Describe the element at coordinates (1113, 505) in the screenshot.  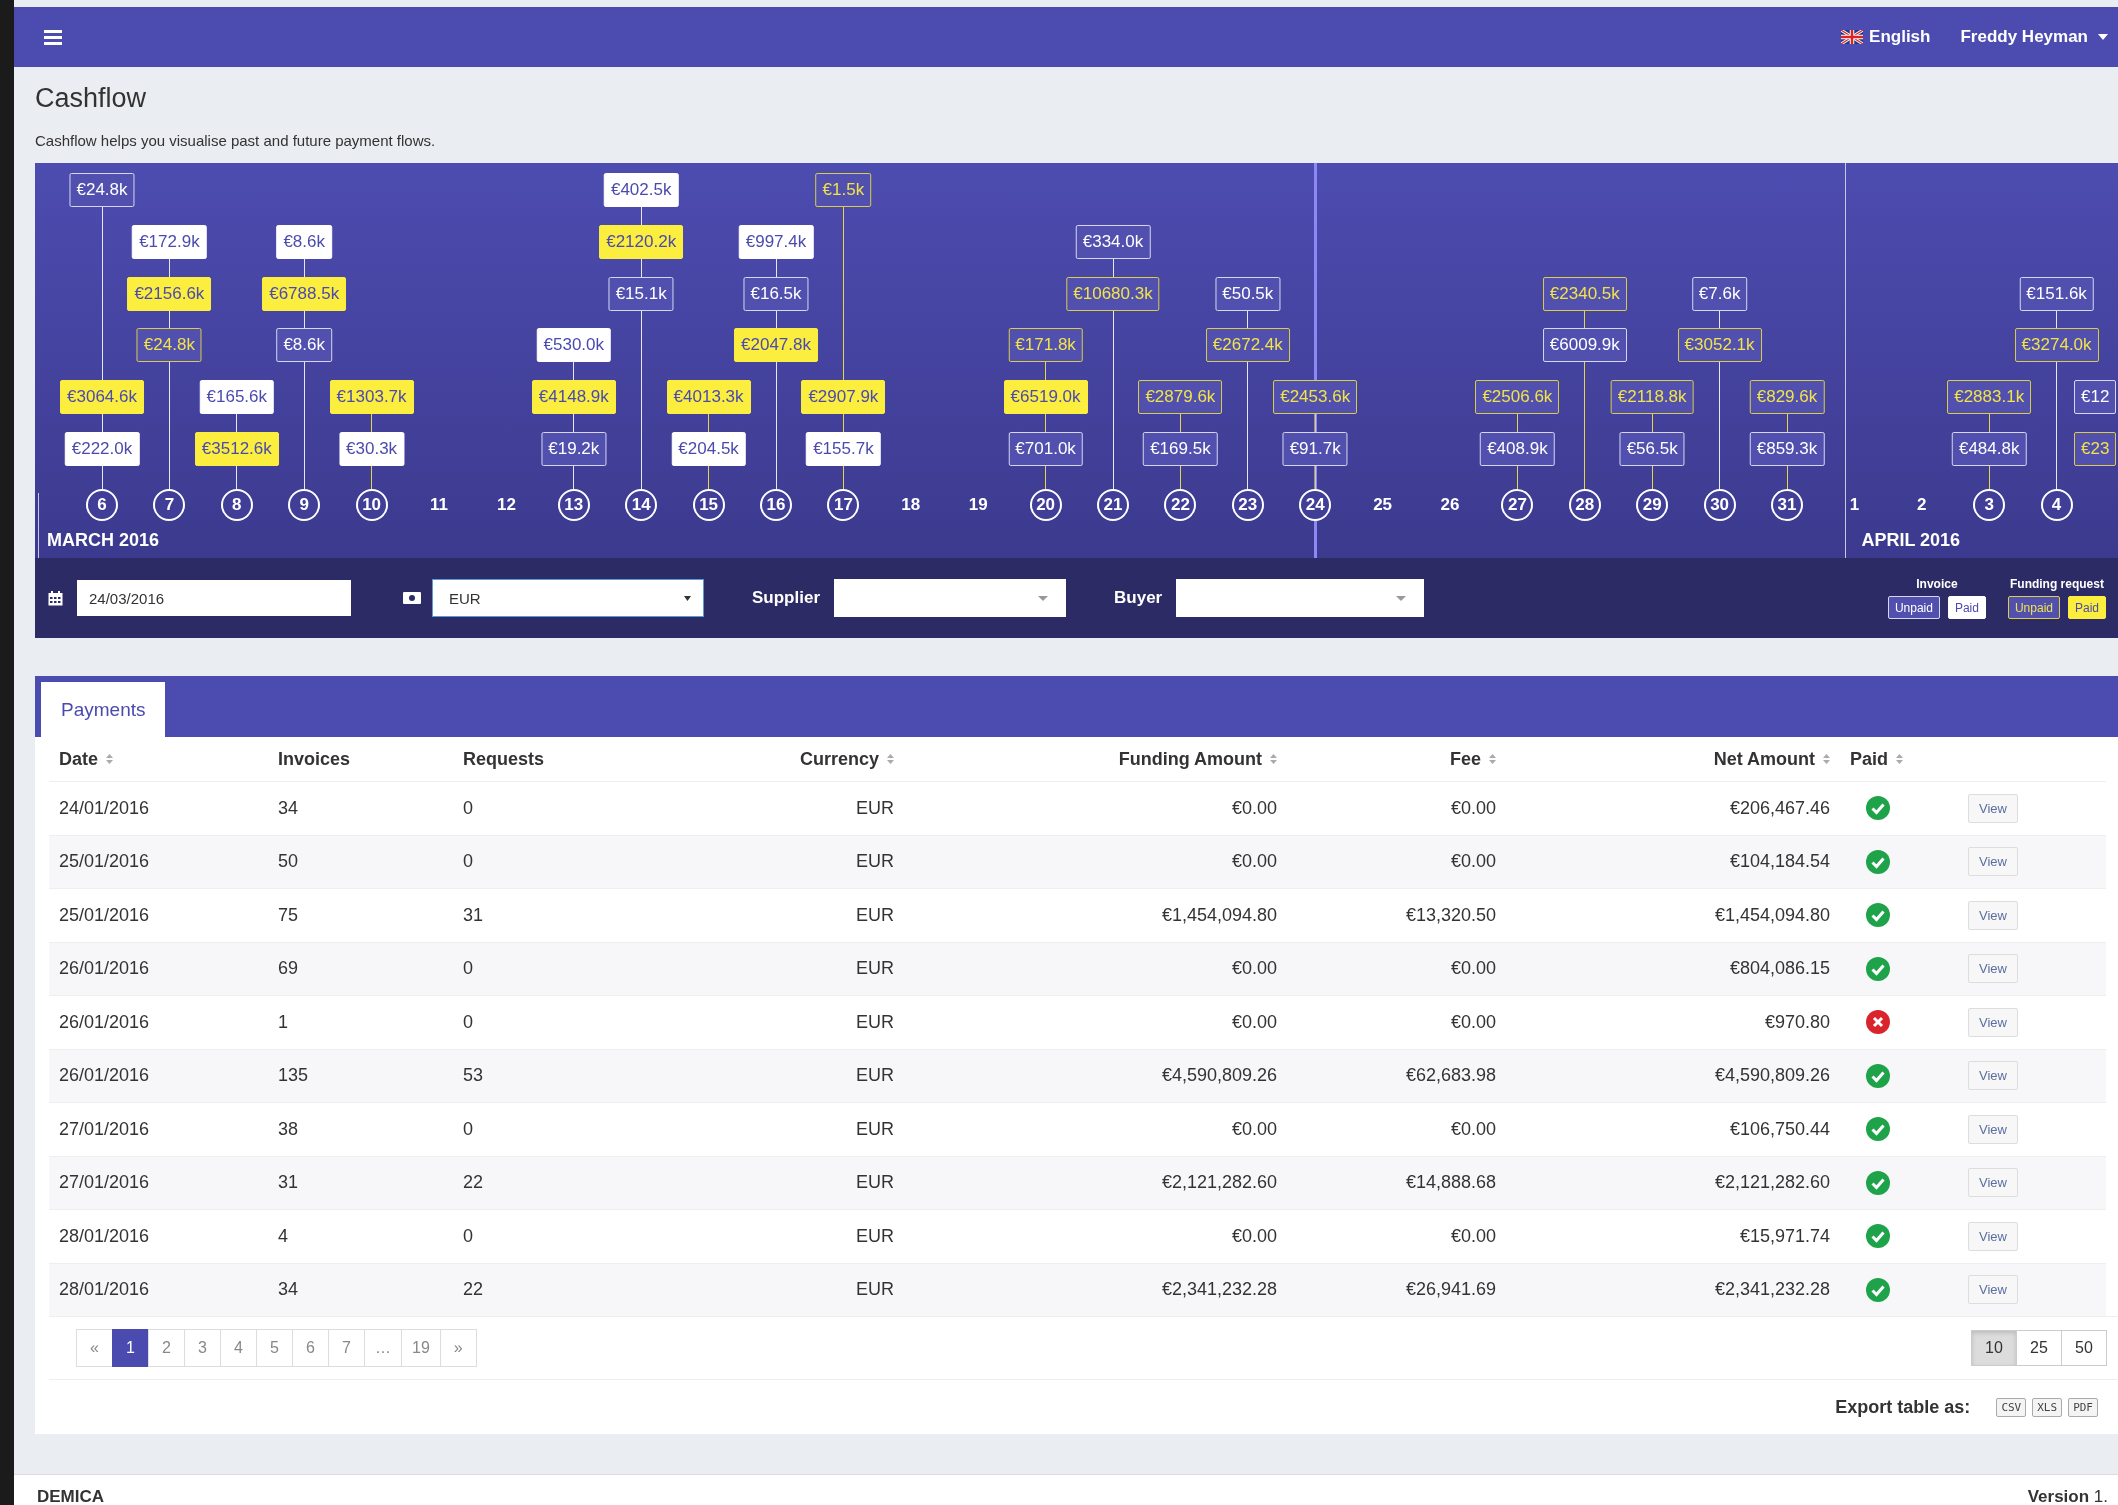
I see `day-number: 21` at that location.